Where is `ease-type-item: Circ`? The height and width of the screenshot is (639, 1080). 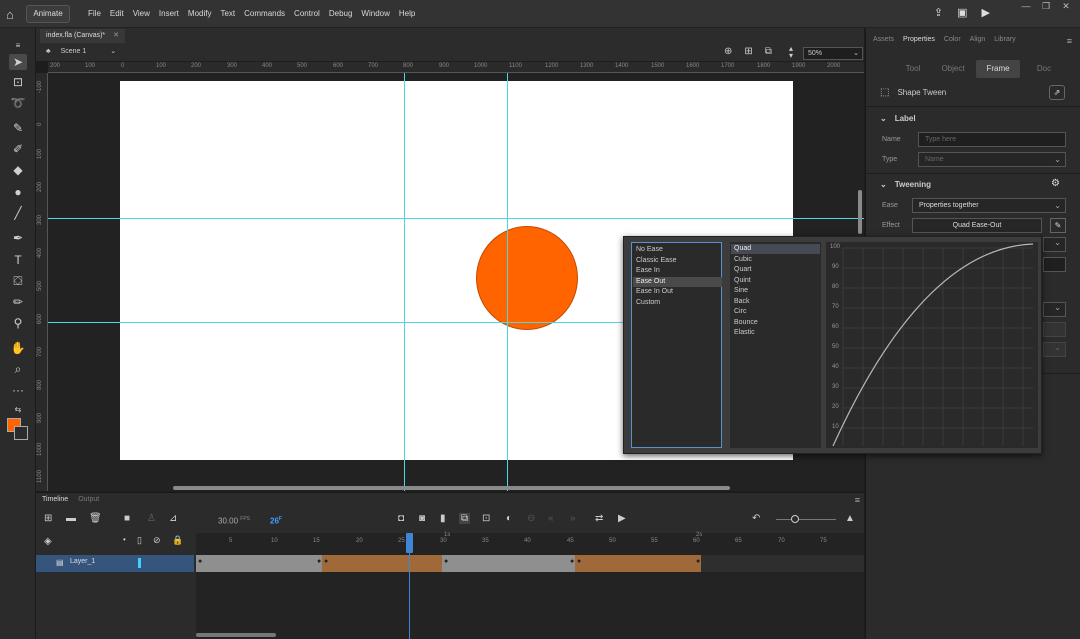
ease-type-item: Circ is located at coordinates (740, 312).